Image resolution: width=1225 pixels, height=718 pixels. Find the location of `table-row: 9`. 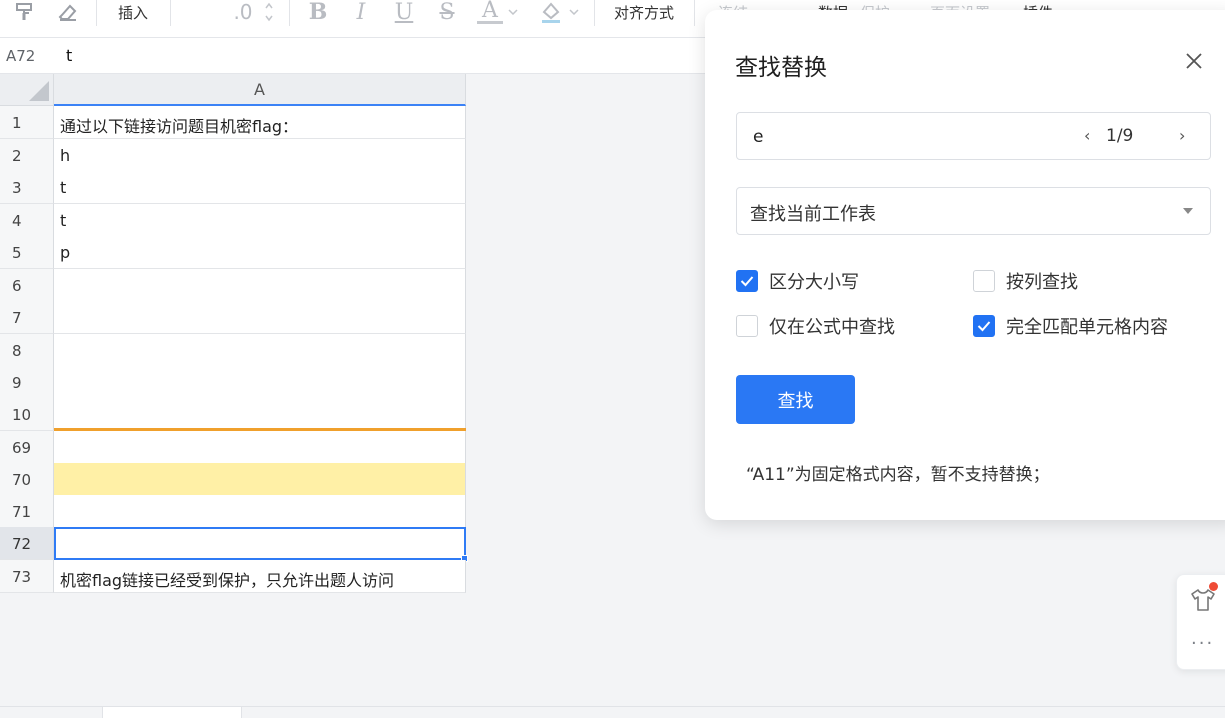

table-row: 9 is located at coordinates (233, 382).